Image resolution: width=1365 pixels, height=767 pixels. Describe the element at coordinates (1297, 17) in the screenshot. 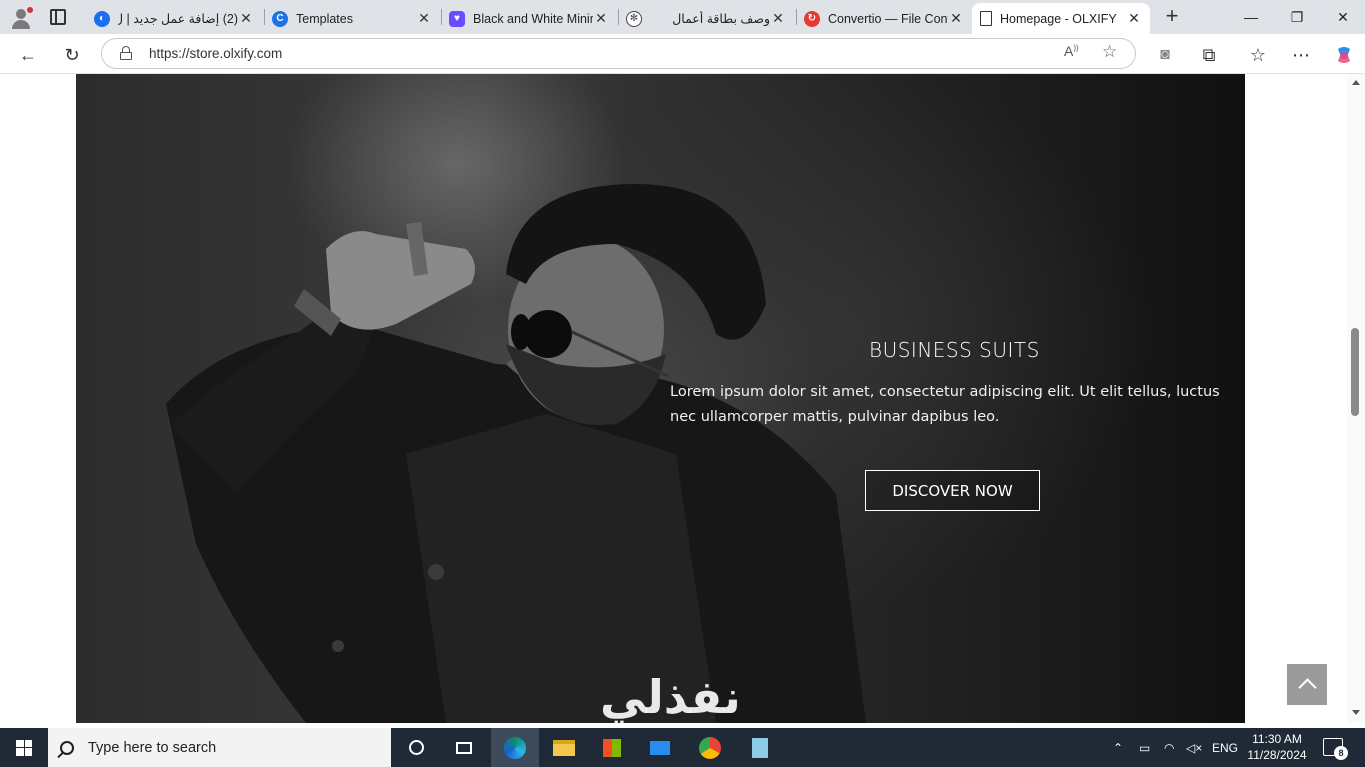

I see `restore-button: ❐` at that location.